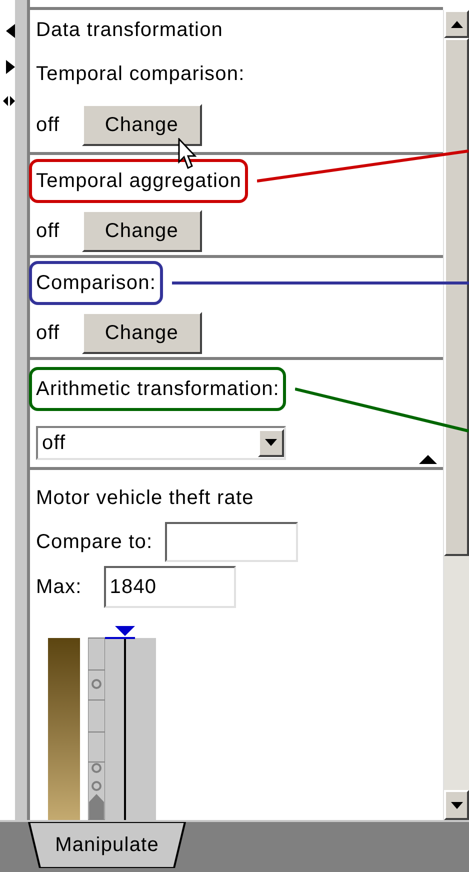 This screenshot has width=469, height=872. Describe the element at coordinates (107, 845) in the screenshot. I see `tab: Manipulate` at that location.